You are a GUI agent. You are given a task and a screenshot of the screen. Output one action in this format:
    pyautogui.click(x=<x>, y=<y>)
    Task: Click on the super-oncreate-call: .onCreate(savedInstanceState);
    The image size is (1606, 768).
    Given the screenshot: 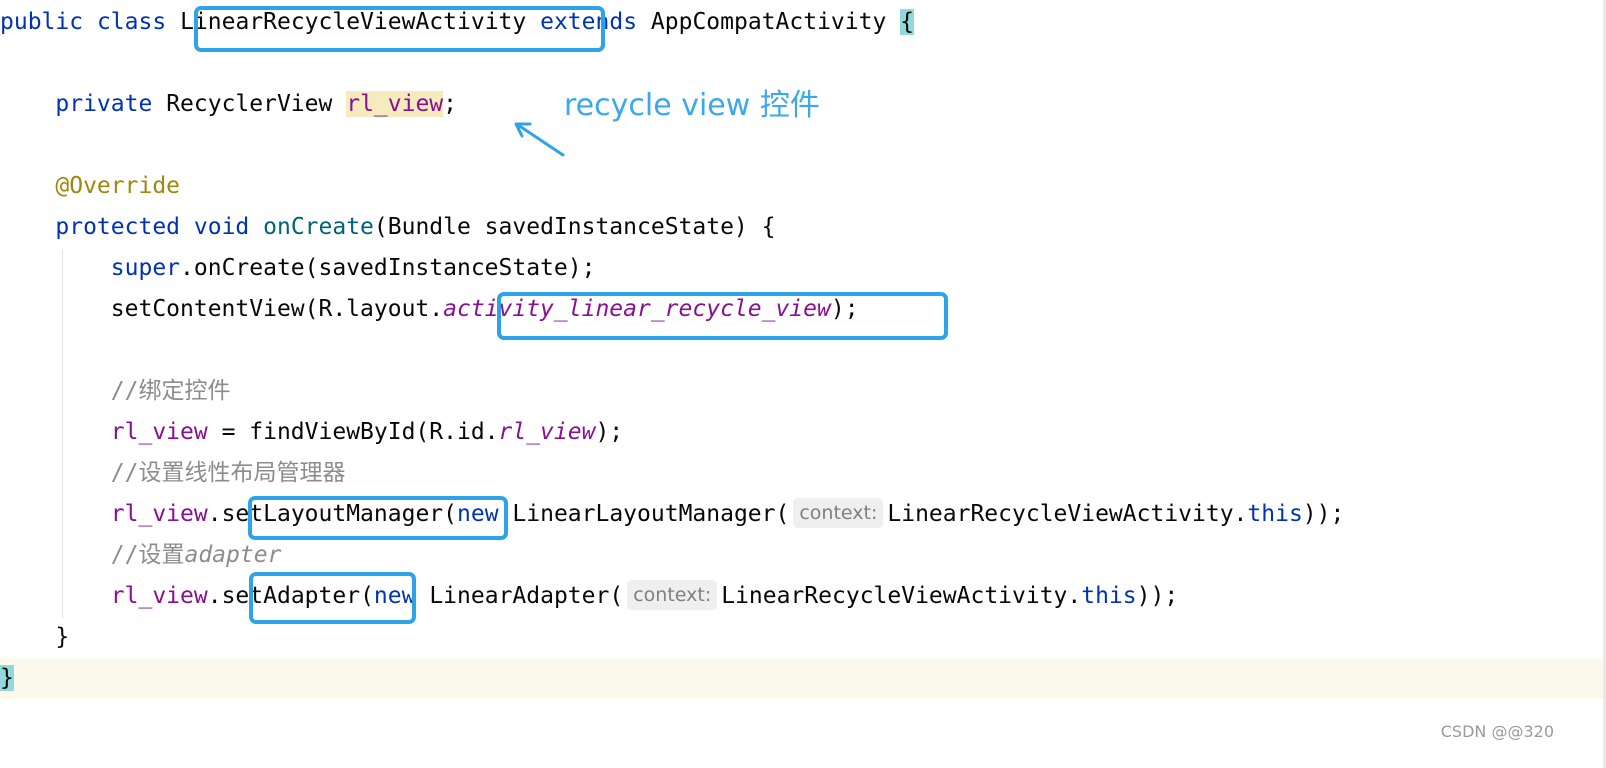 What is the action you would take?
    pyautogui.click(x=388, y=268)
    